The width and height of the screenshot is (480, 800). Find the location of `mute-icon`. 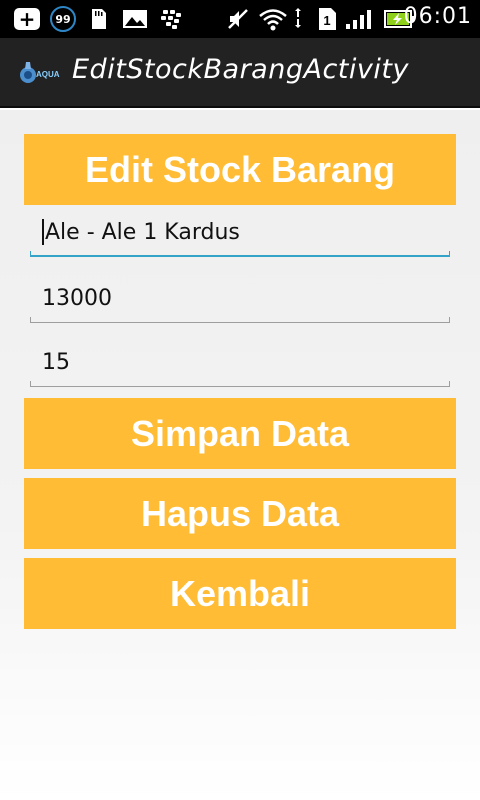

mute-icon is located at coordinates (238, 19).